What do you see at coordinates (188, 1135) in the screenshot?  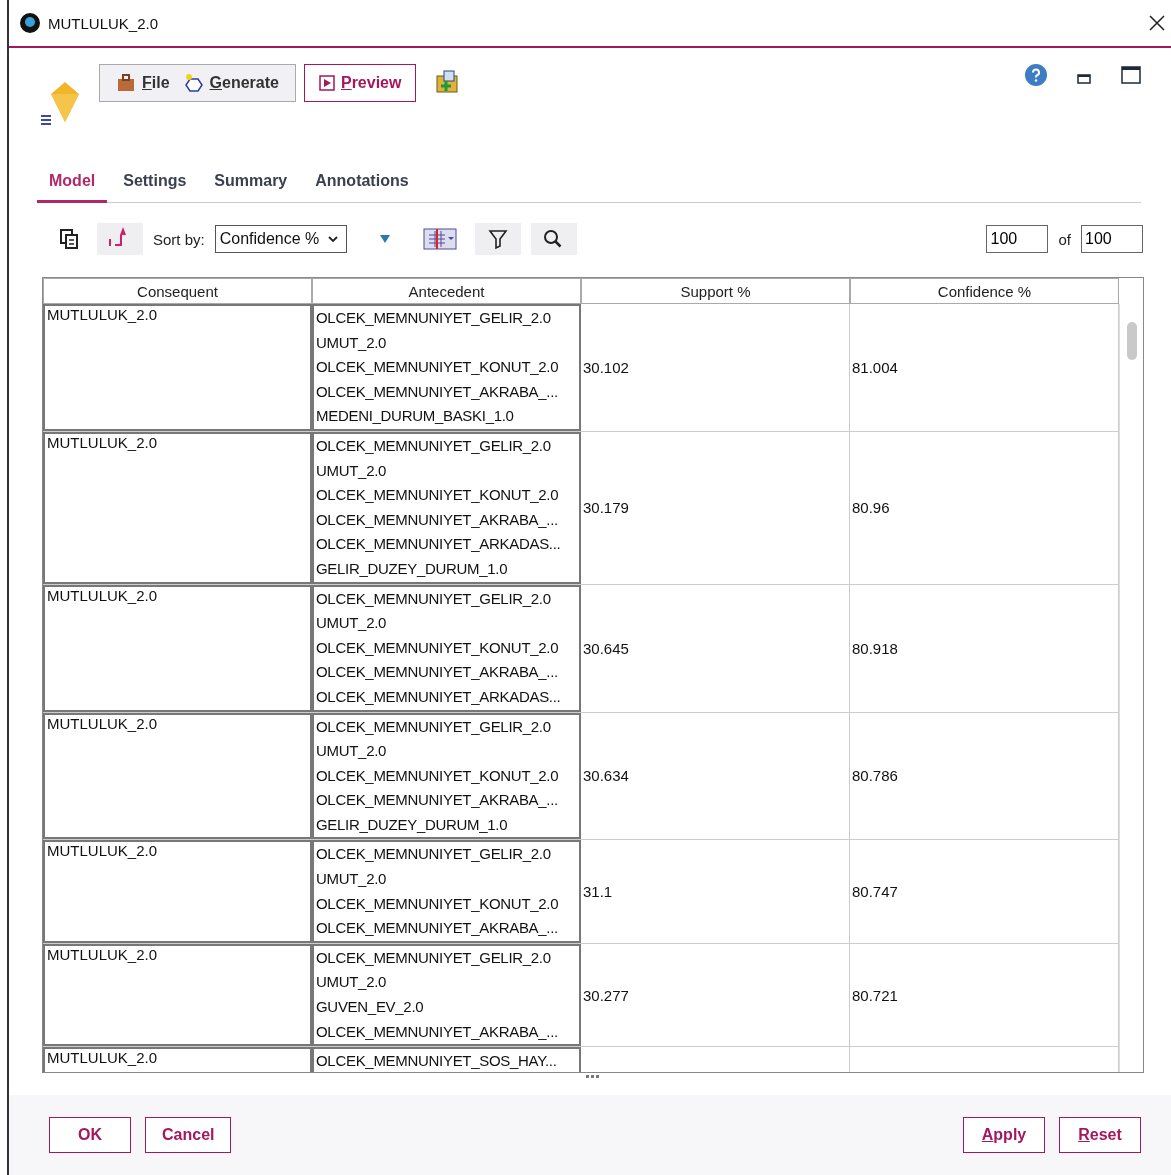 I see `dialog-button: Cancel` at bounding box center [188, 1135].